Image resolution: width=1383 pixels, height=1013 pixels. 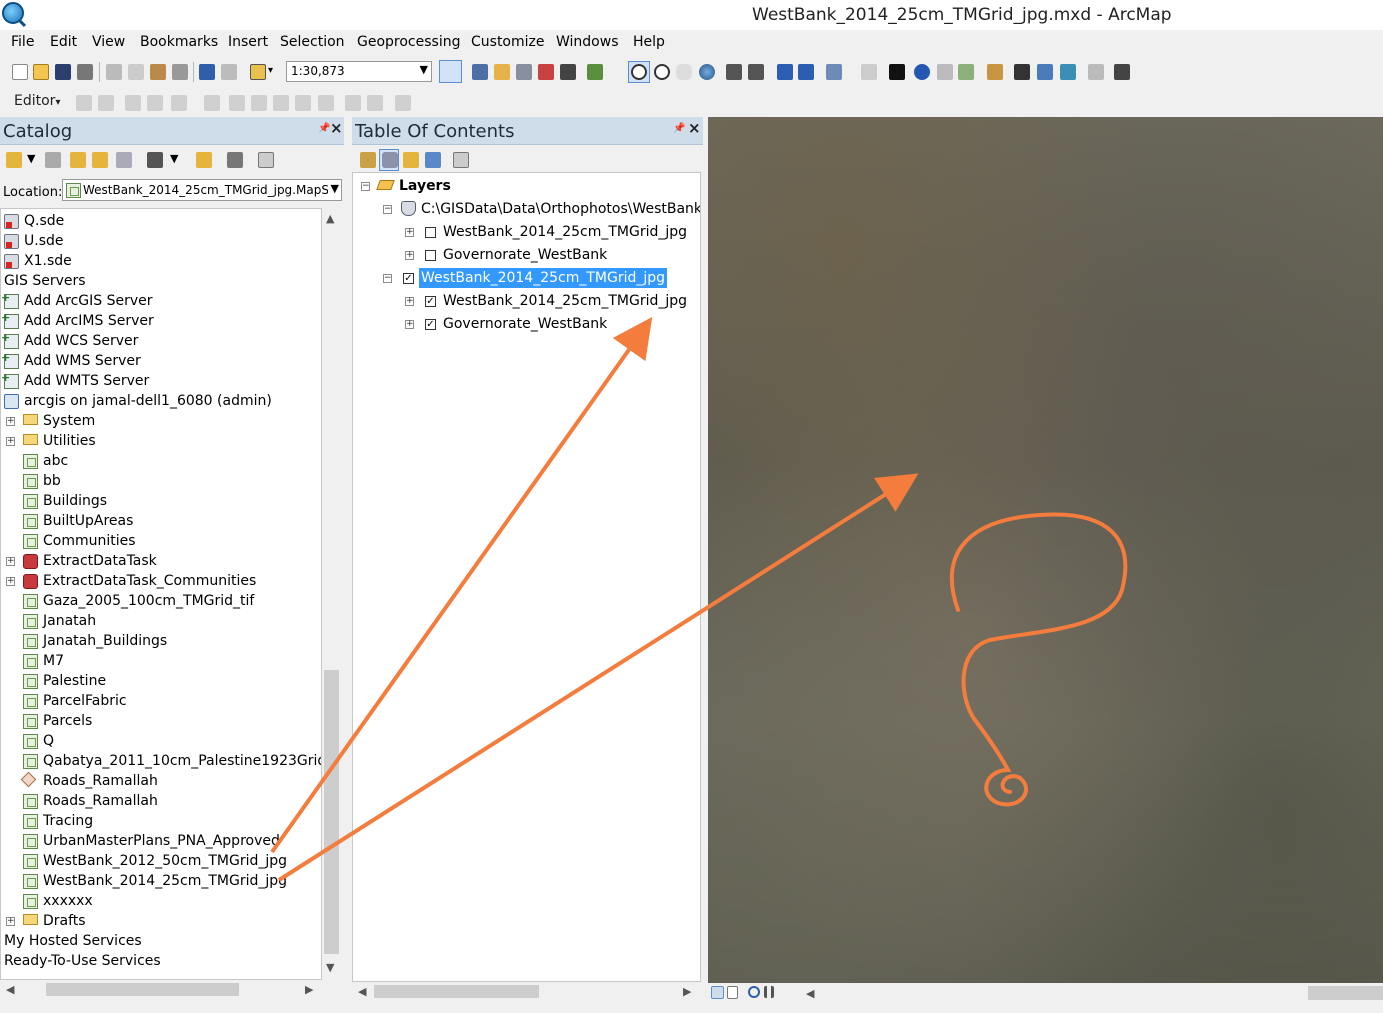 What do you see at coordinates (74, 681) in the screenshot?
I see `catalog-item: Palestine` at bounding box center [74, 681].